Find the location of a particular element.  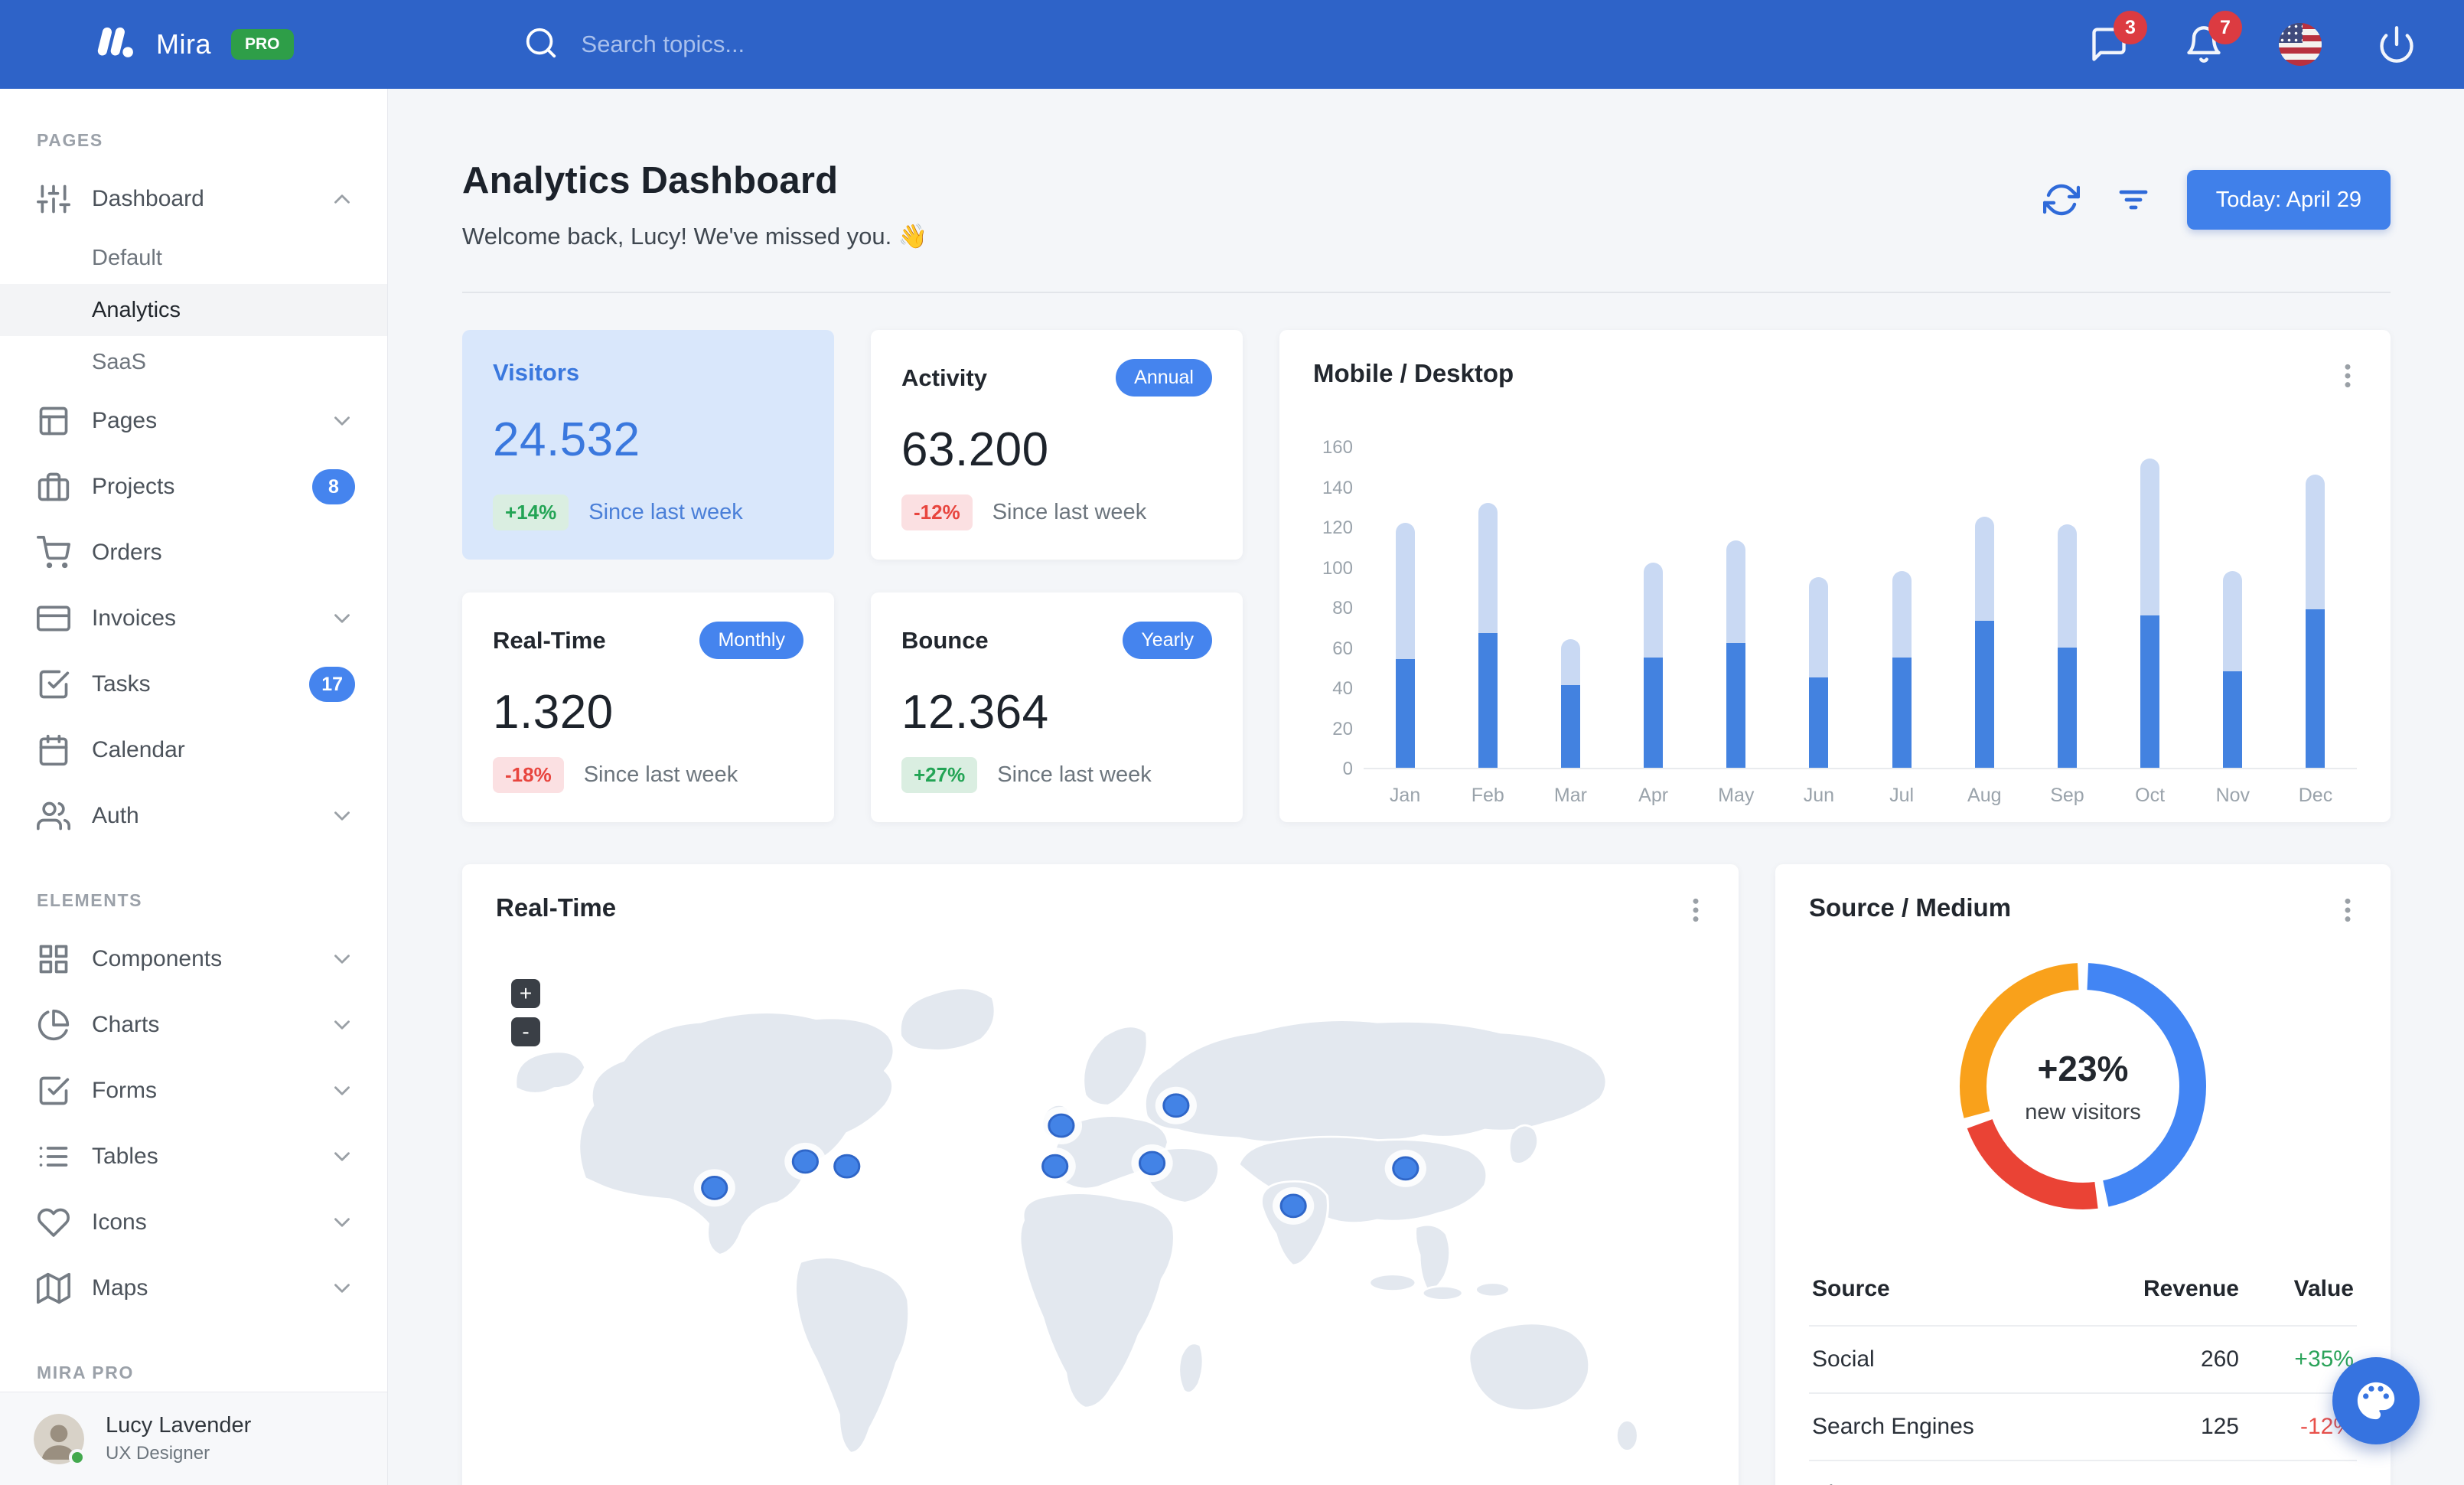

pie-chart-icon is located at coordinates (54, 1025).